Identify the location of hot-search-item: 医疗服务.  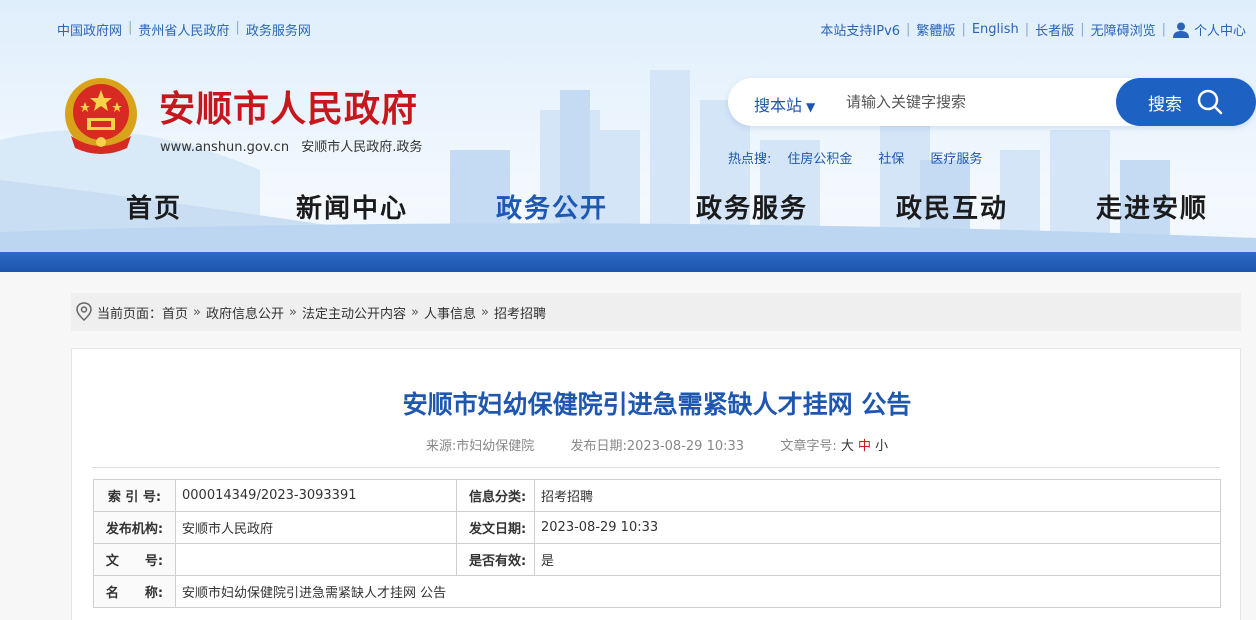
(956, 157).